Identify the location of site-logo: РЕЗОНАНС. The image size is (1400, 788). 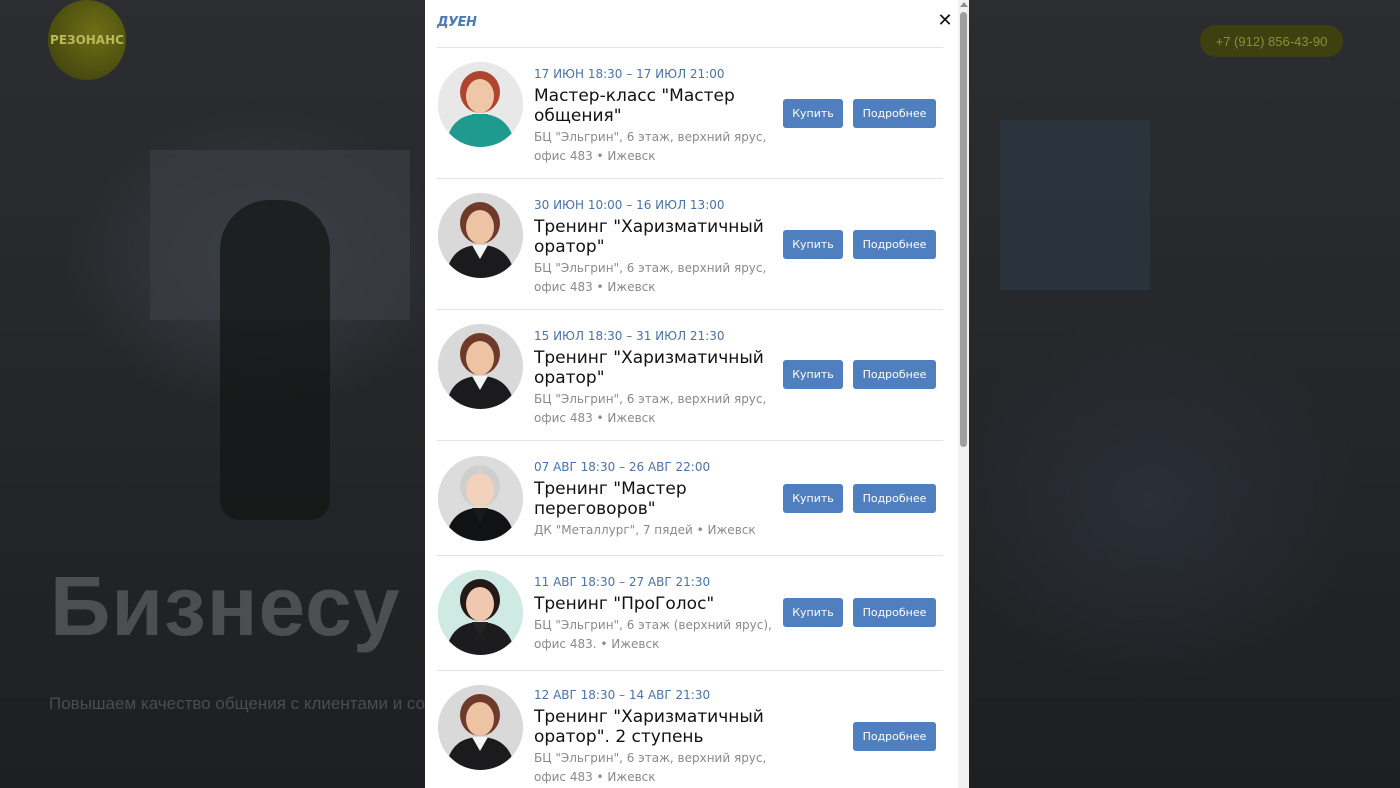
(87, 40).